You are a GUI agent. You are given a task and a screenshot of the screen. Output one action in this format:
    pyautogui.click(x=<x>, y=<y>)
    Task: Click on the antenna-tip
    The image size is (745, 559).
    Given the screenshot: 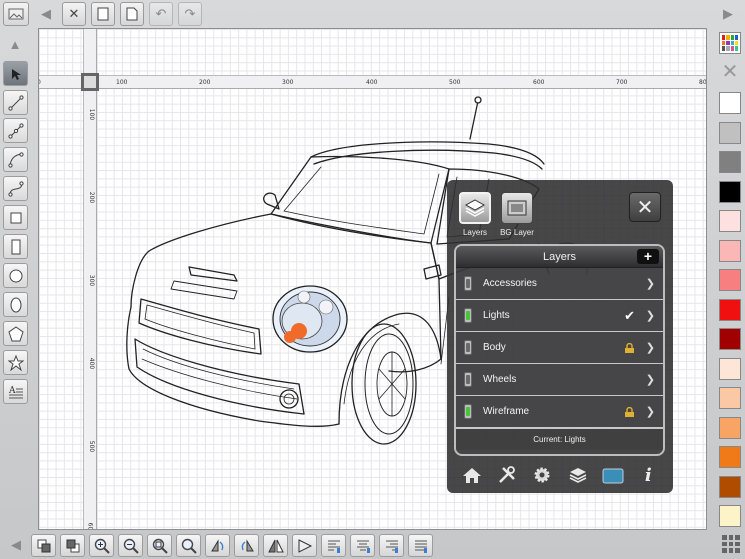 What is the action you would take?
    pyautogui.click(x=478, y=100)
    